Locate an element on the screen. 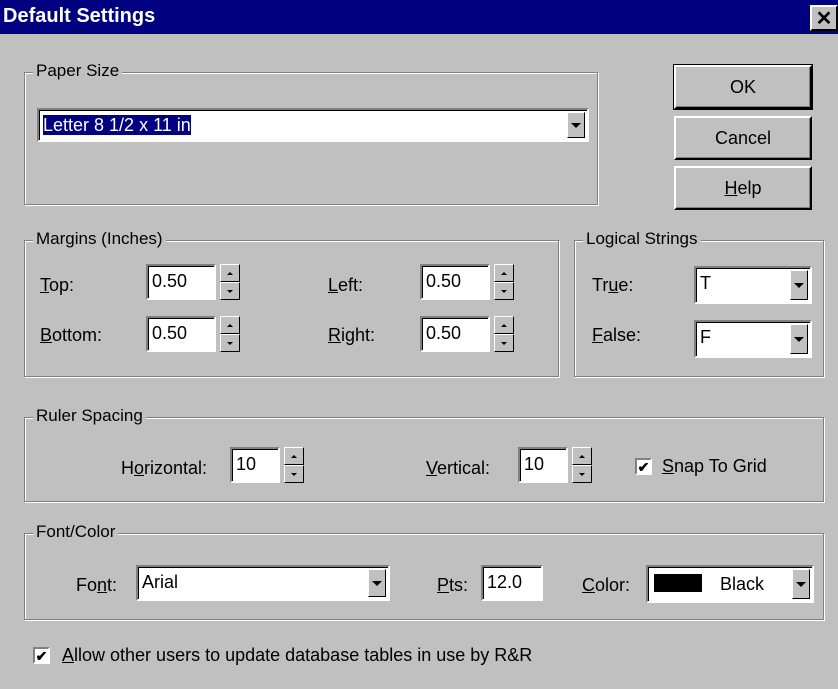 The image size is (838, 689). color-select: Black is located at coordinates (730, 584).